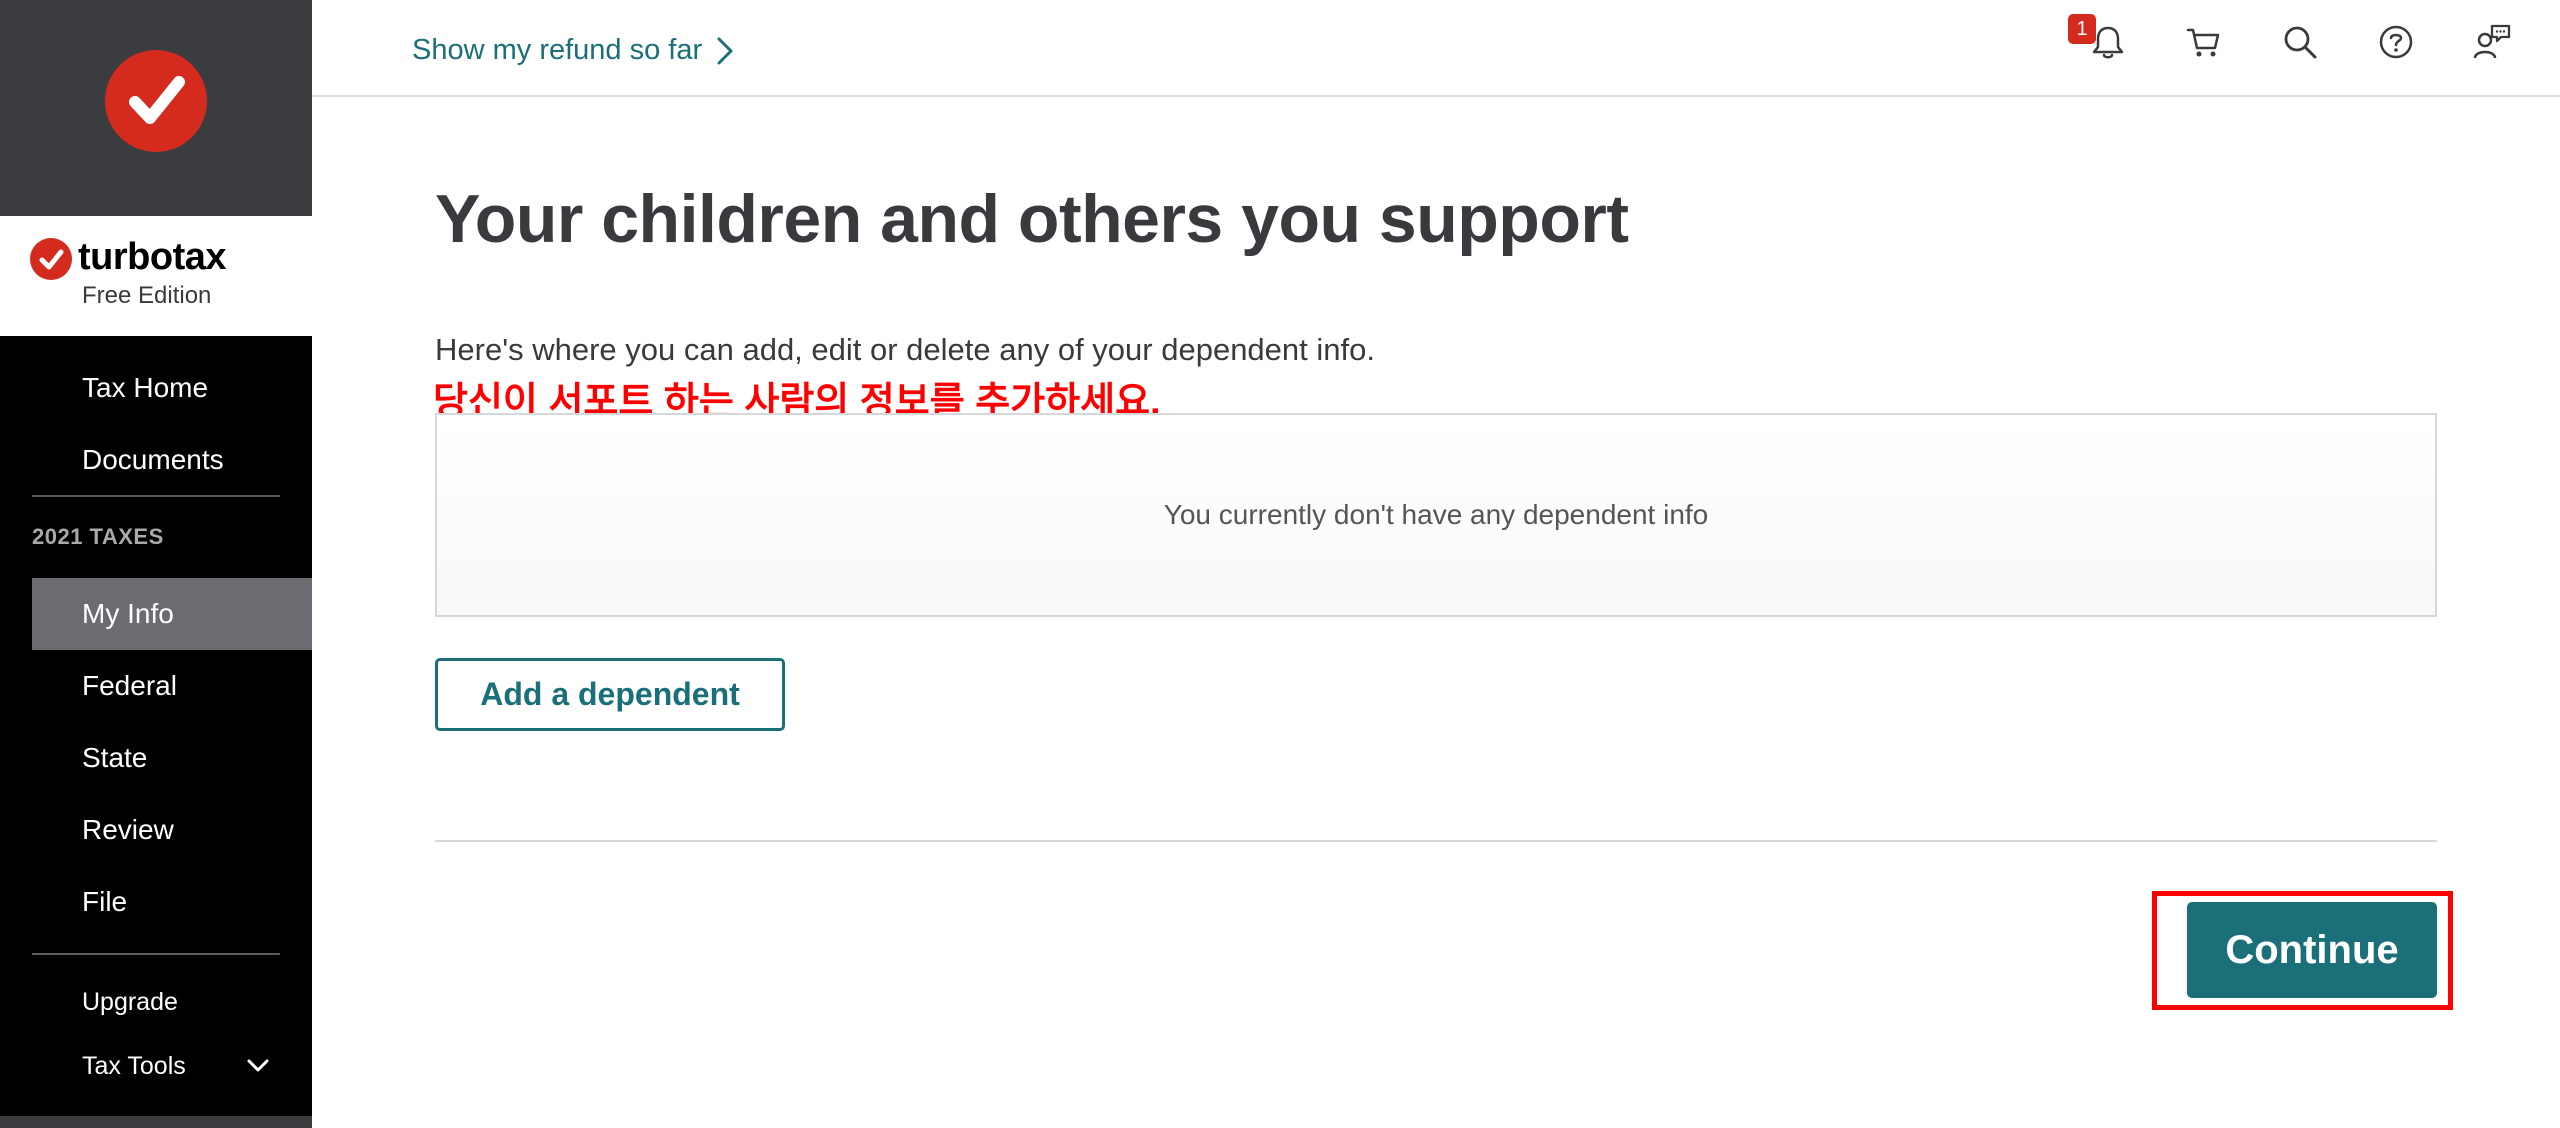  What do you see at coordinates (172, 614) in the screenshot?
I see `sidebar-item-my-info: My Info` at bounding box center [172, 614].